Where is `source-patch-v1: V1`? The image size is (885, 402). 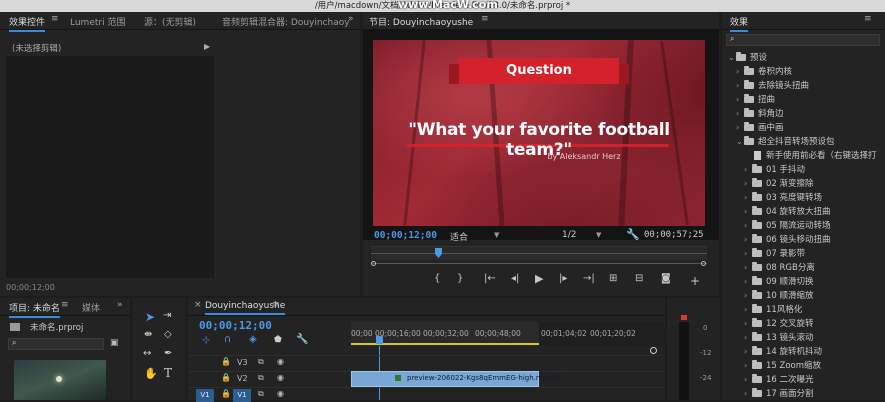
source-patch-v1: V1 is located at coordinates (205, 395).